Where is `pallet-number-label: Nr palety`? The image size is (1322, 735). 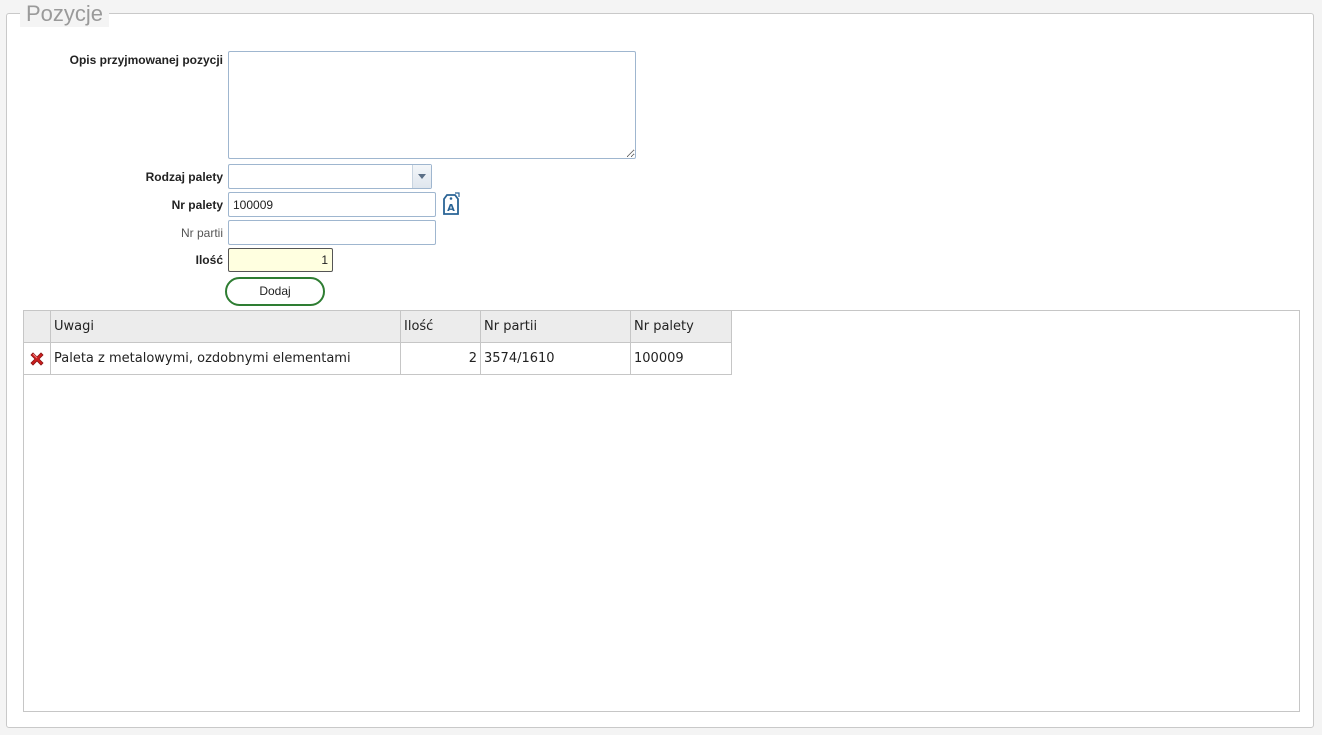
pallet-number-label: Nr palety is located at coordinates (197, 205).